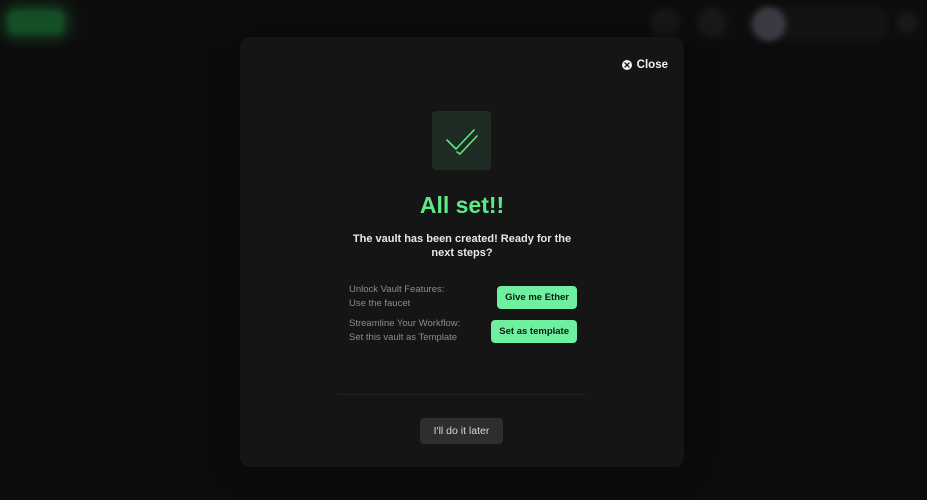 This screenshot has width=927, height=500. What do you see at coordinates (462, 205) in the screenshot?
I see `modal-title: All set!!` at bounding box center [462, 205].